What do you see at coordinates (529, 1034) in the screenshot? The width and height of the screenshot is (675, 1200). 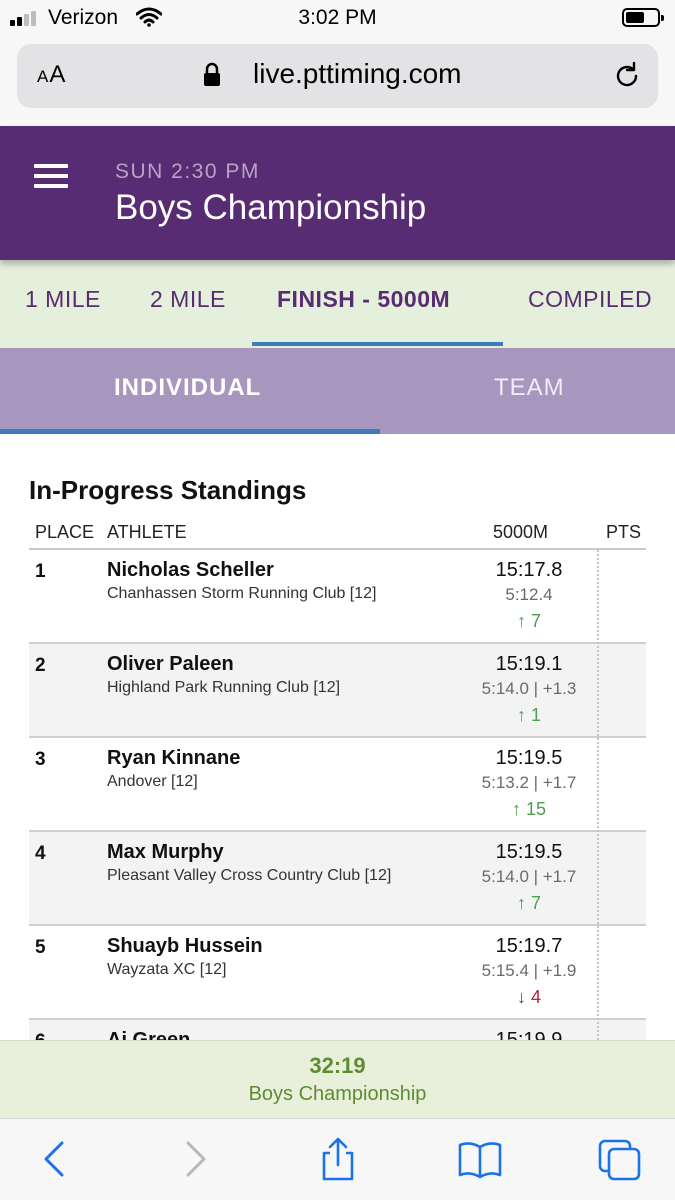 I see `finish-time: 15:19.9` at bounding box center [529, 1034].